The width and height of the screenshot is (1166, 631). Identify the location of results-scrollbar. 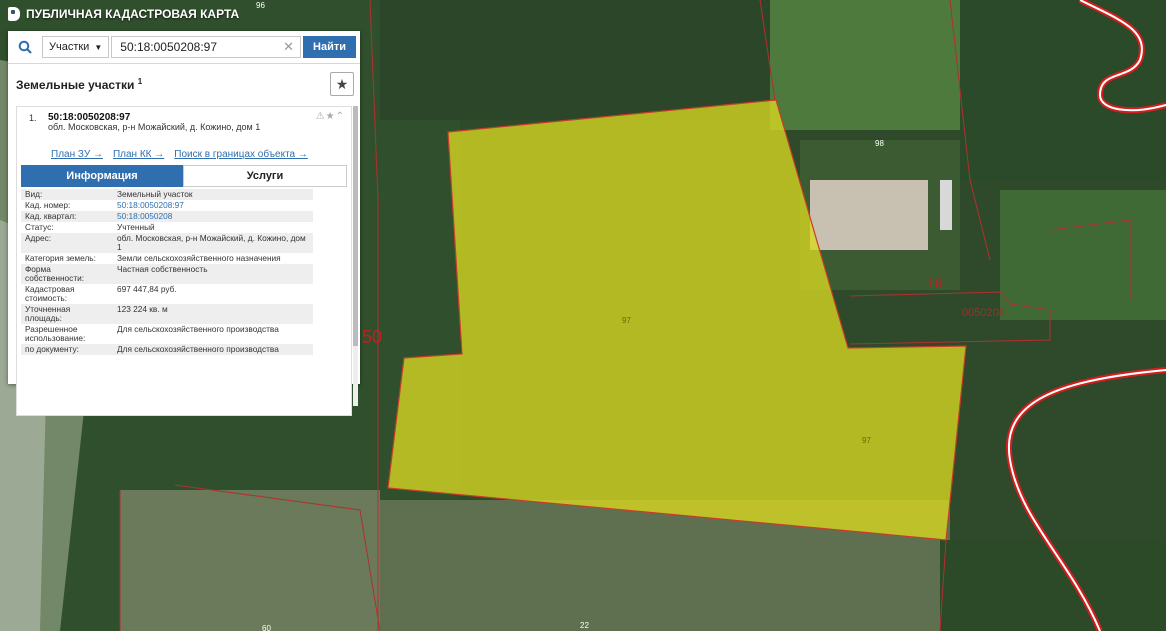
(355, 256).